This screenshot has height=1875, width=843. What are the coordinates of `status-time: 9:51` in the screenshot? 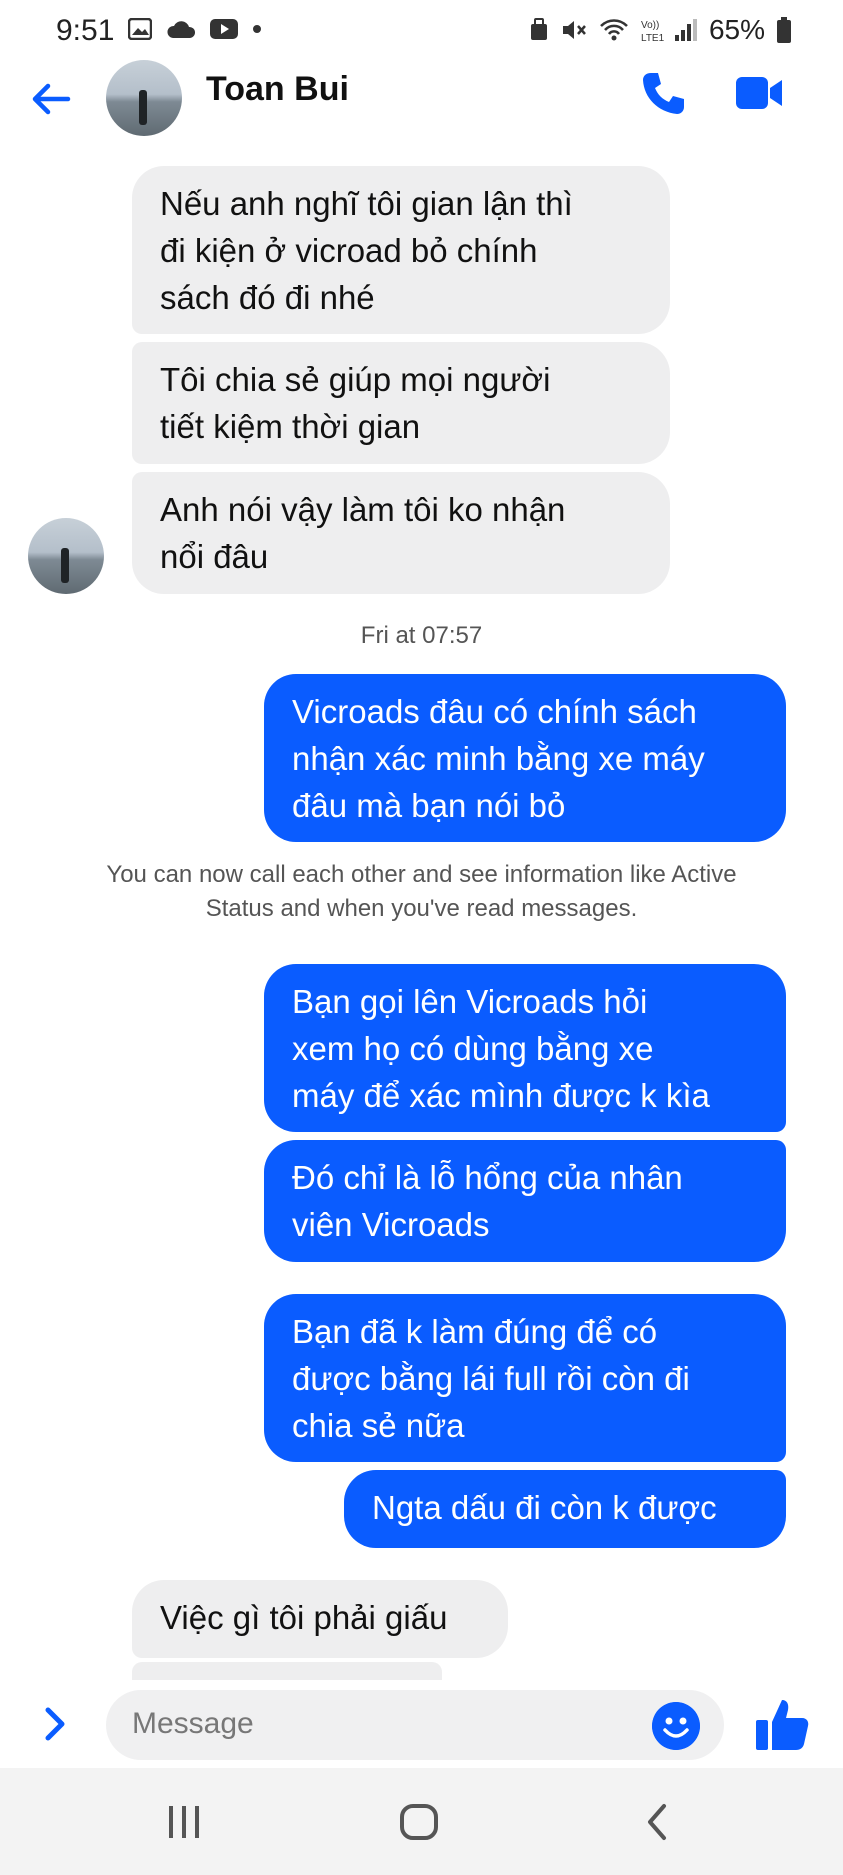 It's located at (85, 30).